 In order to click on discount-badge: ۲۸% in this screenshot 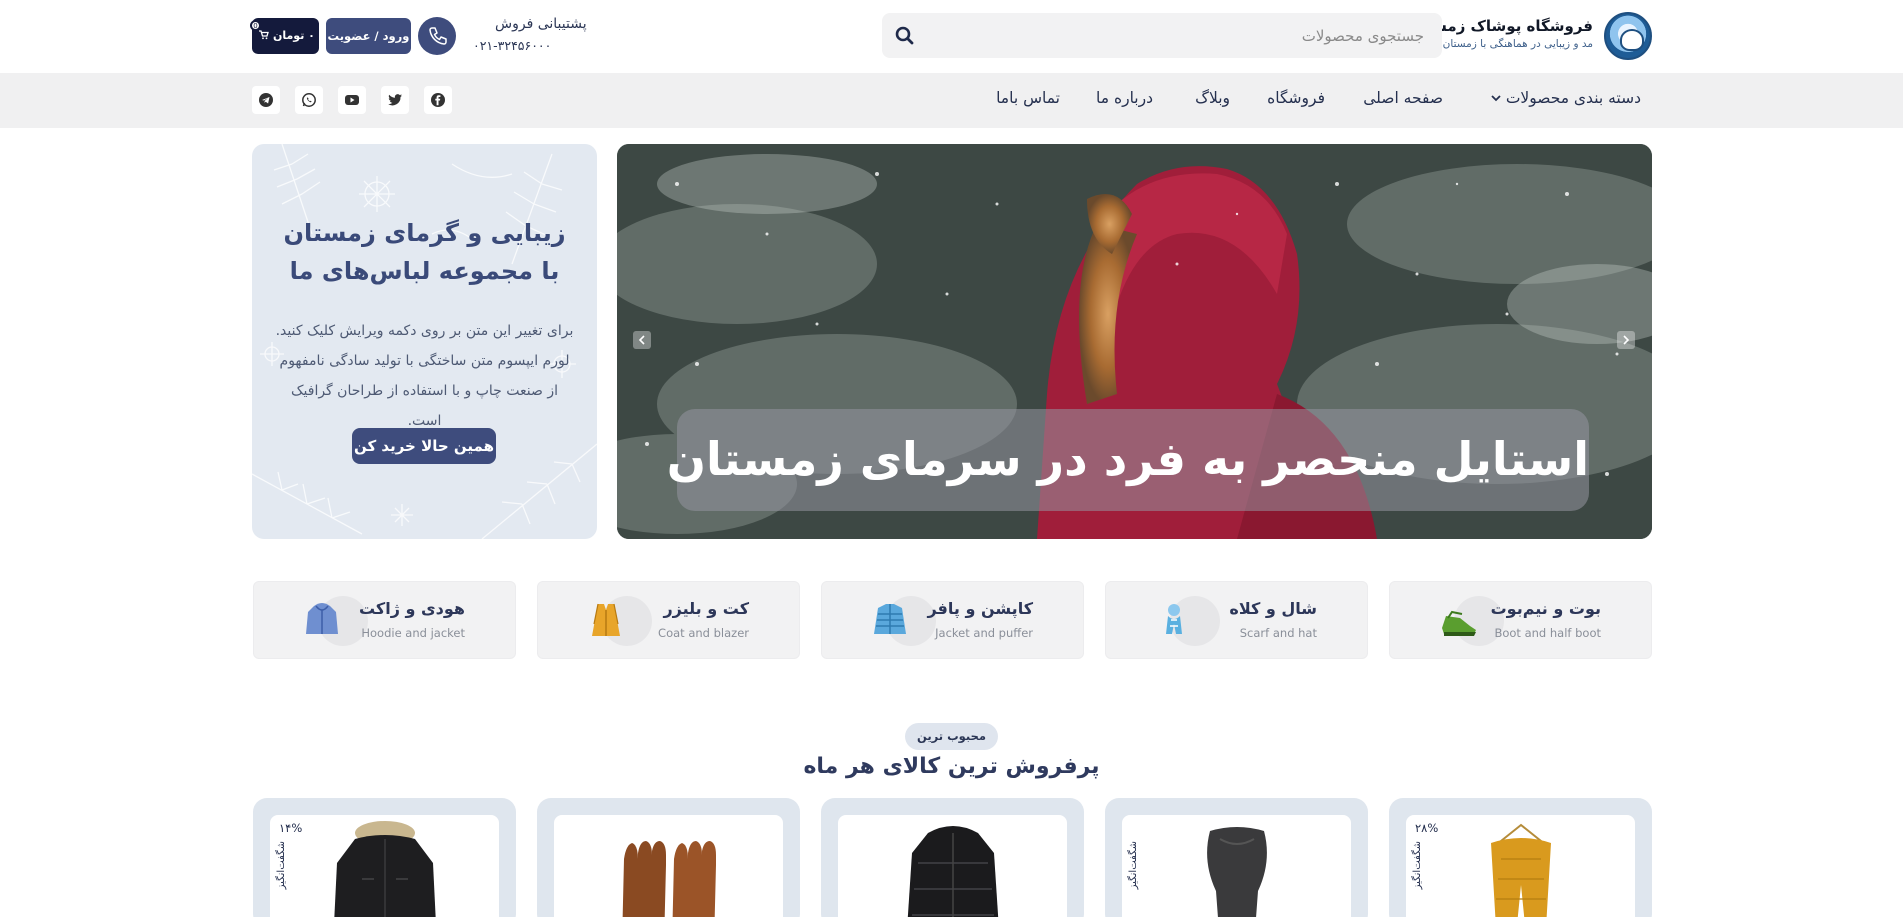, I will do `click(1427, 828)`.